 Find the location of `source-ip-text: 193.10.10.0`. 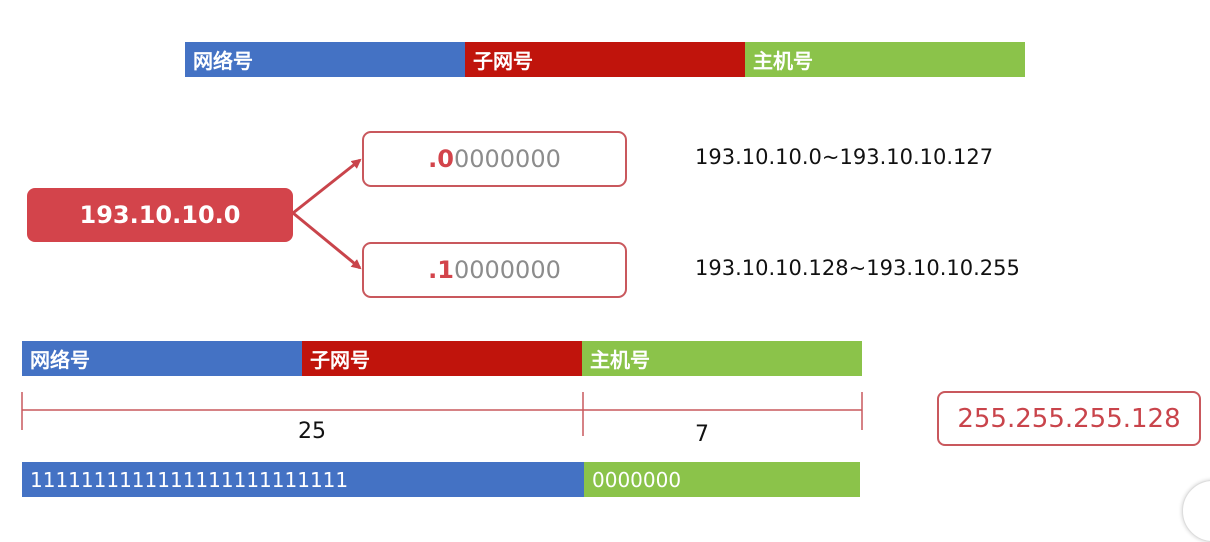

source-ip-text: 193.10.10.0 is located at coordinates (160, 215).